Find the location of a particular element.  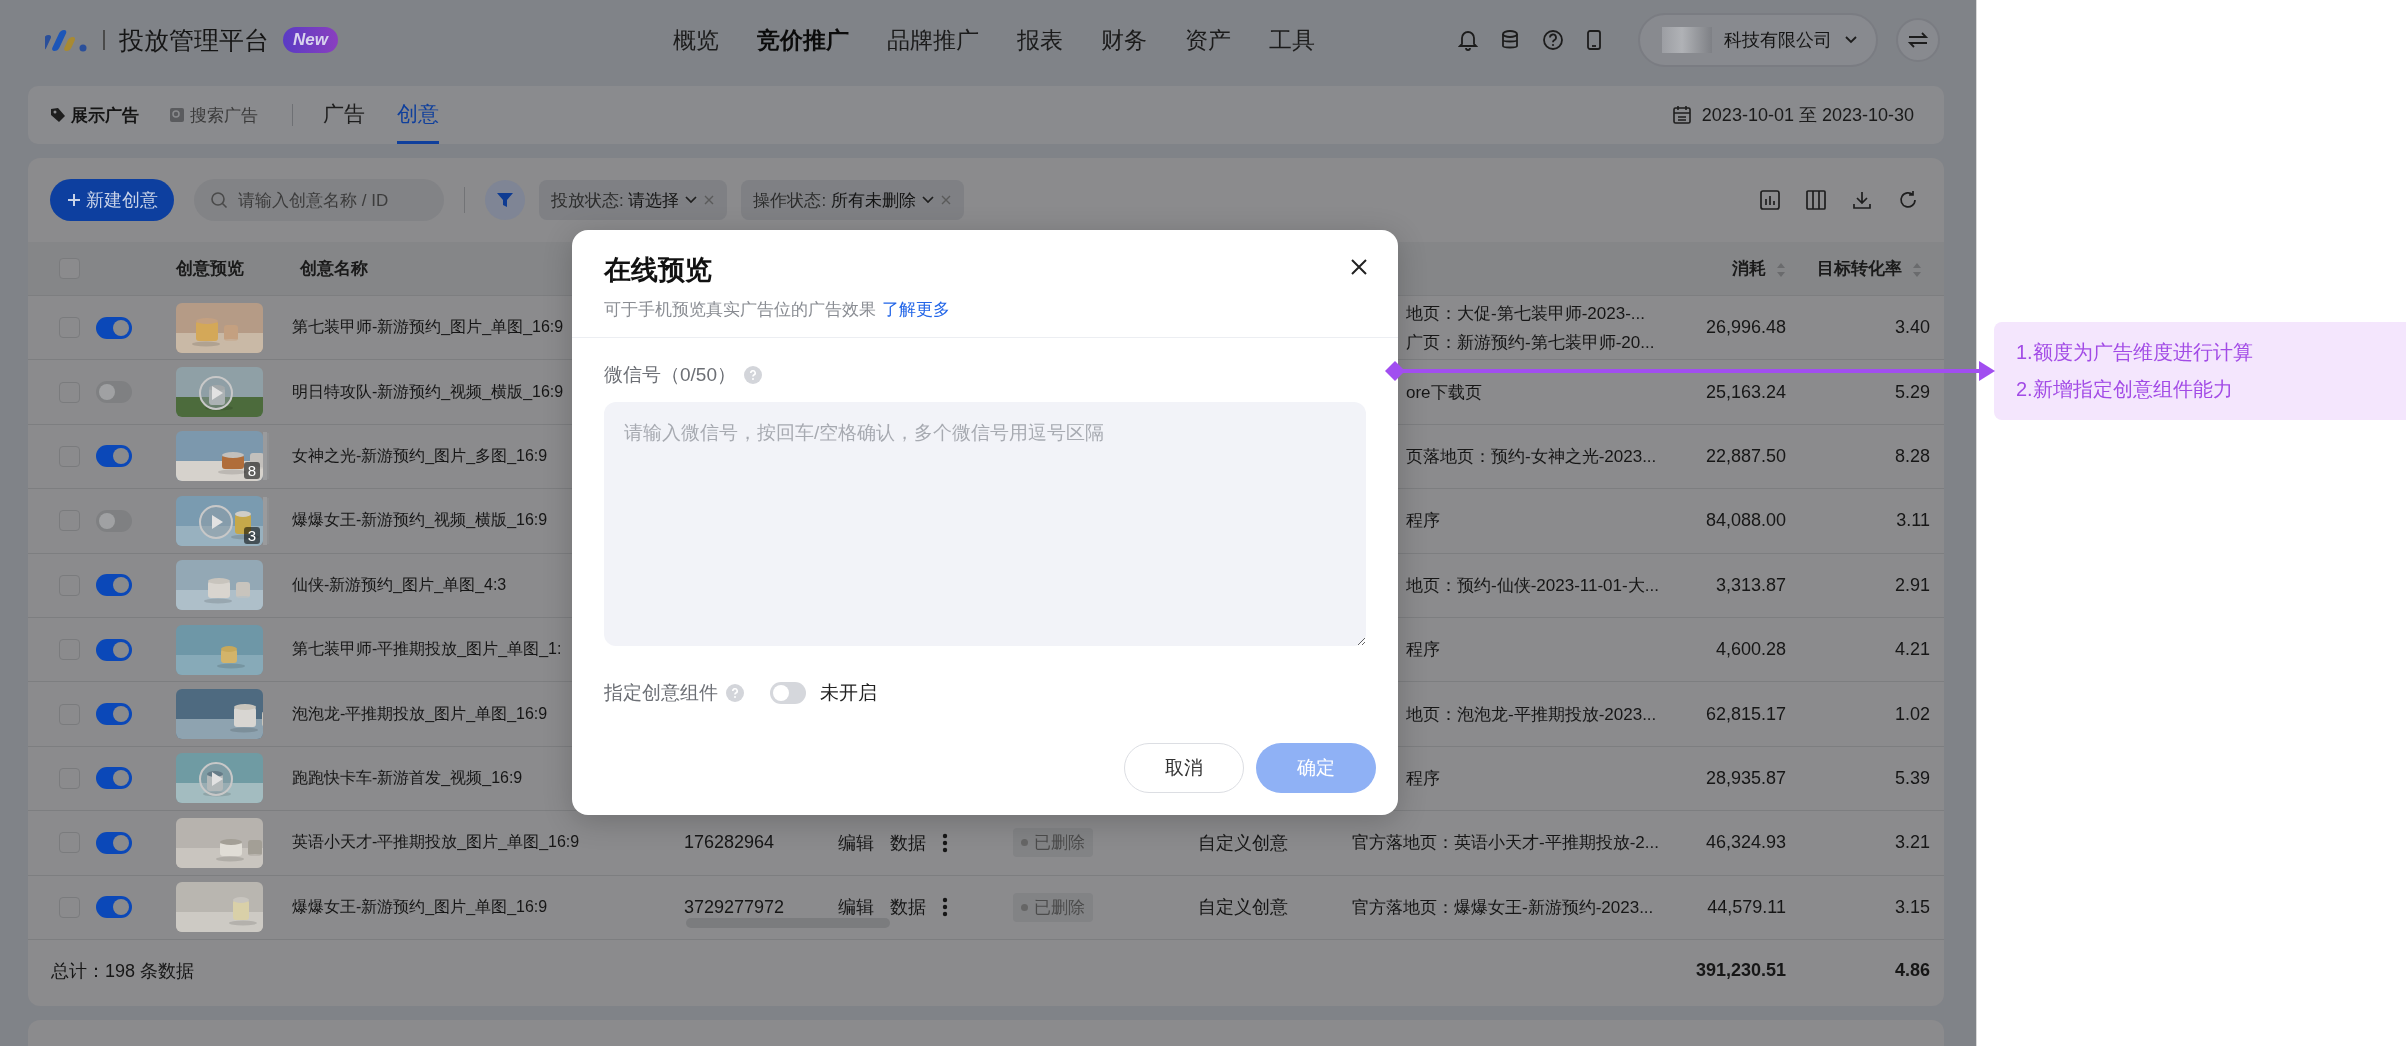

tag-icon is located at coordinates (58, 115).